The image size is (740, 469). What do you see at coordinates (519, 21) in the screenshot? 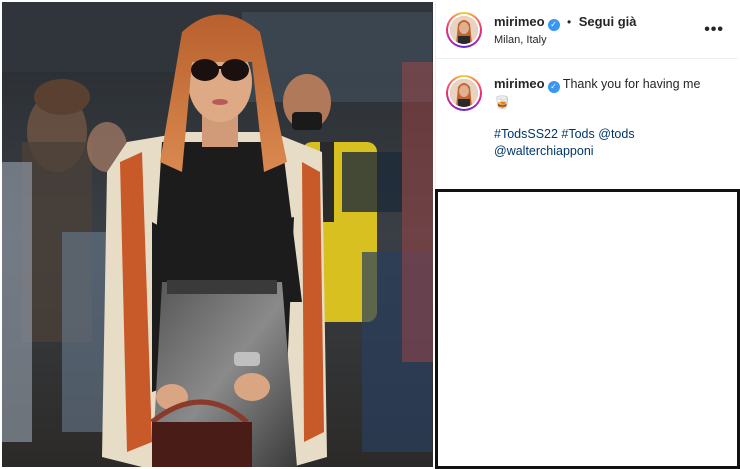
I see `header-username: mirimeo` at bounding box center [519, 21].